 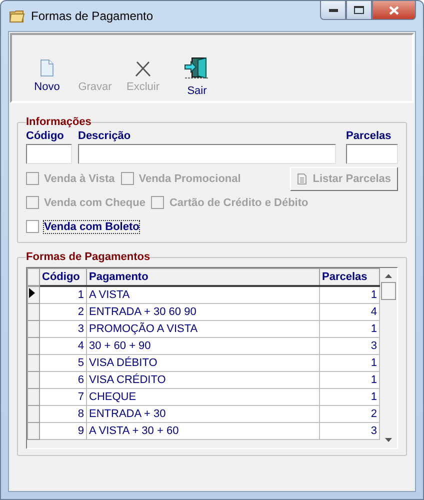 I want to click on table-cell: 7, so click(x=63, y=397).